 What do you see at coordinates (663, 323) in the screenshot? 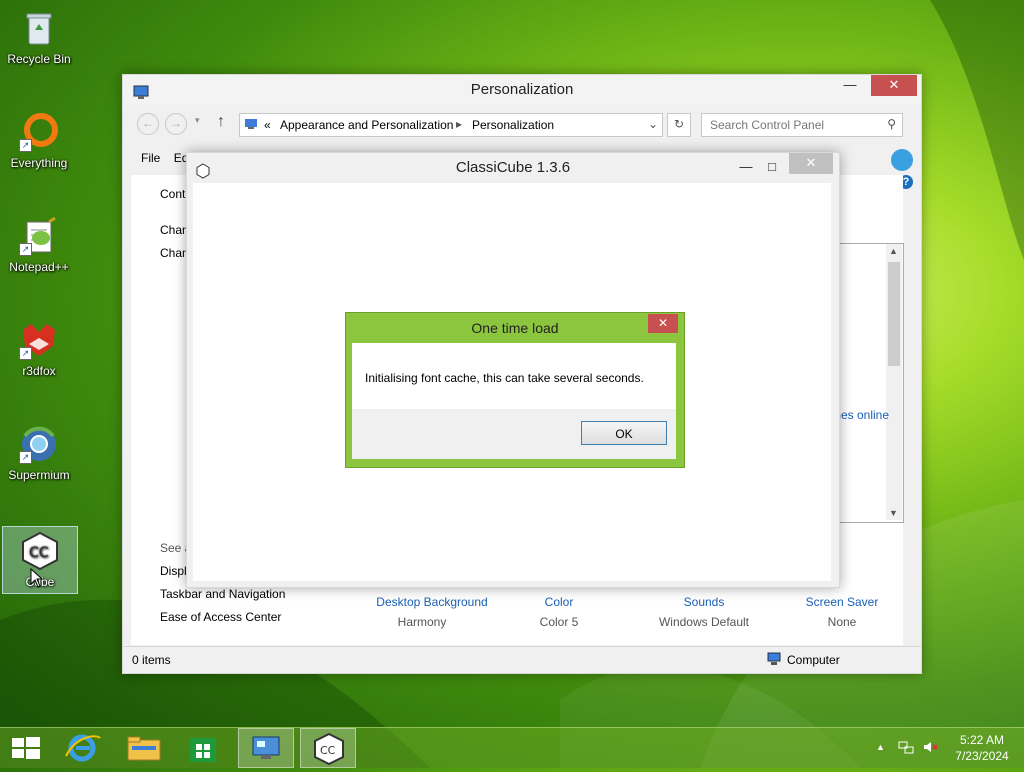
I see `dialog-close-button: ✕` at bounding box center [663, 323].